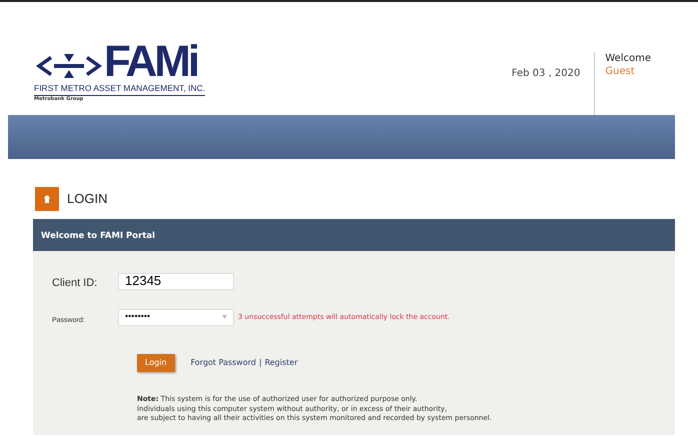 This screenshot has width=698, height=436. Describe the element at coordinates (176, 281) in the screenshot. I see `client-id-field: 12345` at that location.